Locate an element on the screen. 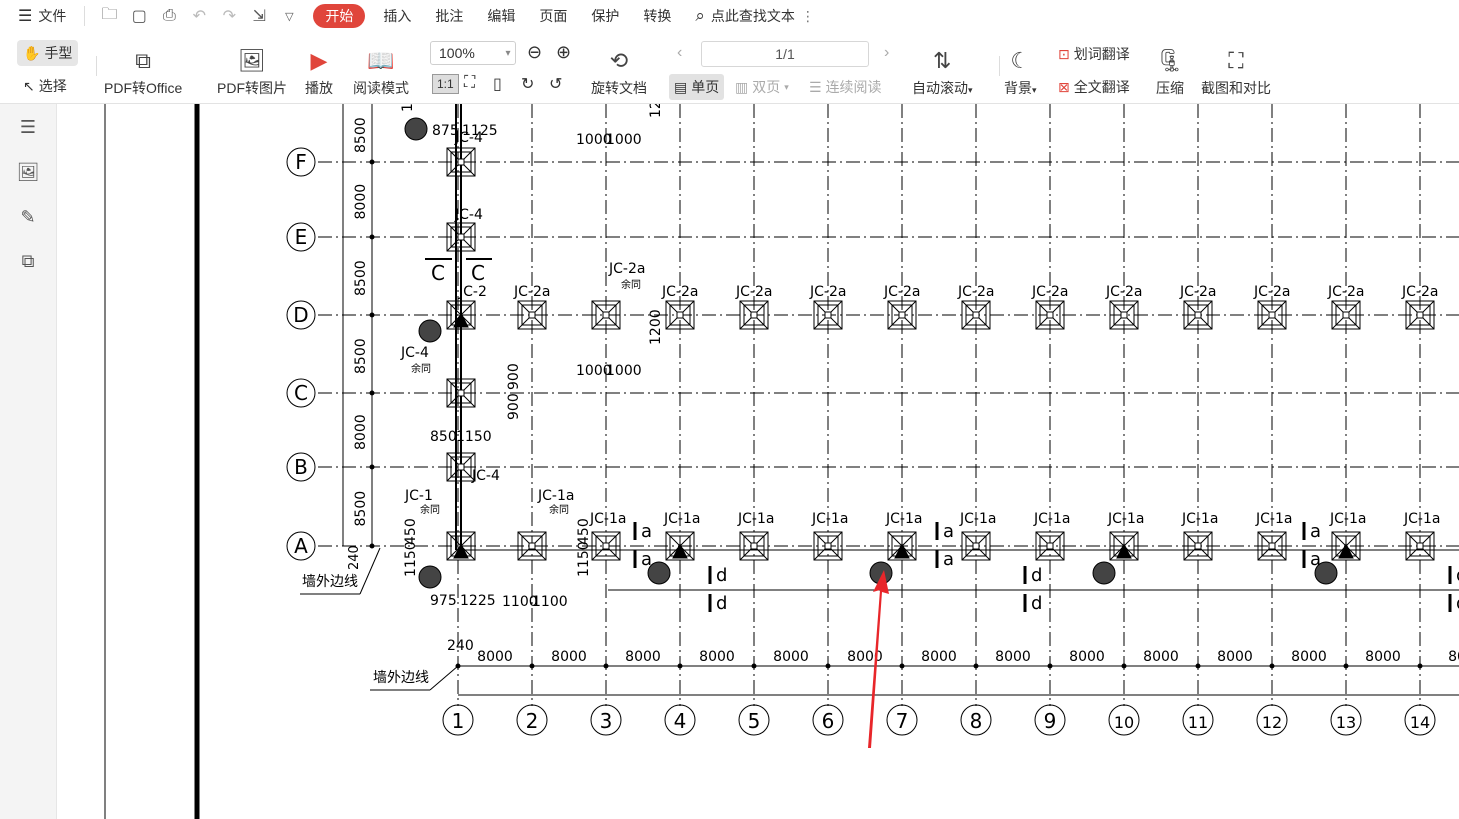 This screenshot has height=819, width=1459. zoom-select: 100% ▾ is located at coordinates (473, 53).